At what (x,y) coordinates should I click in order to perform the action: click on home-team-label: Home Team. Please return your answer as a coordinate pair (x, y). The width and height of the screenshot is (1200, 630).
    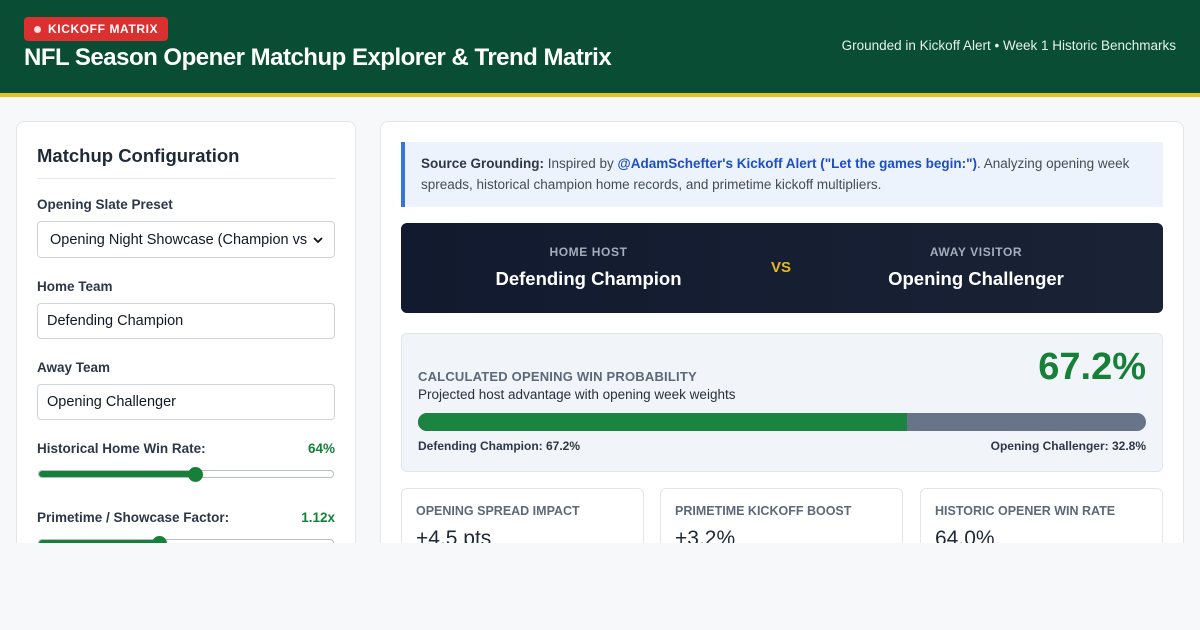
    Looking at the image, I should click on (75, 286).